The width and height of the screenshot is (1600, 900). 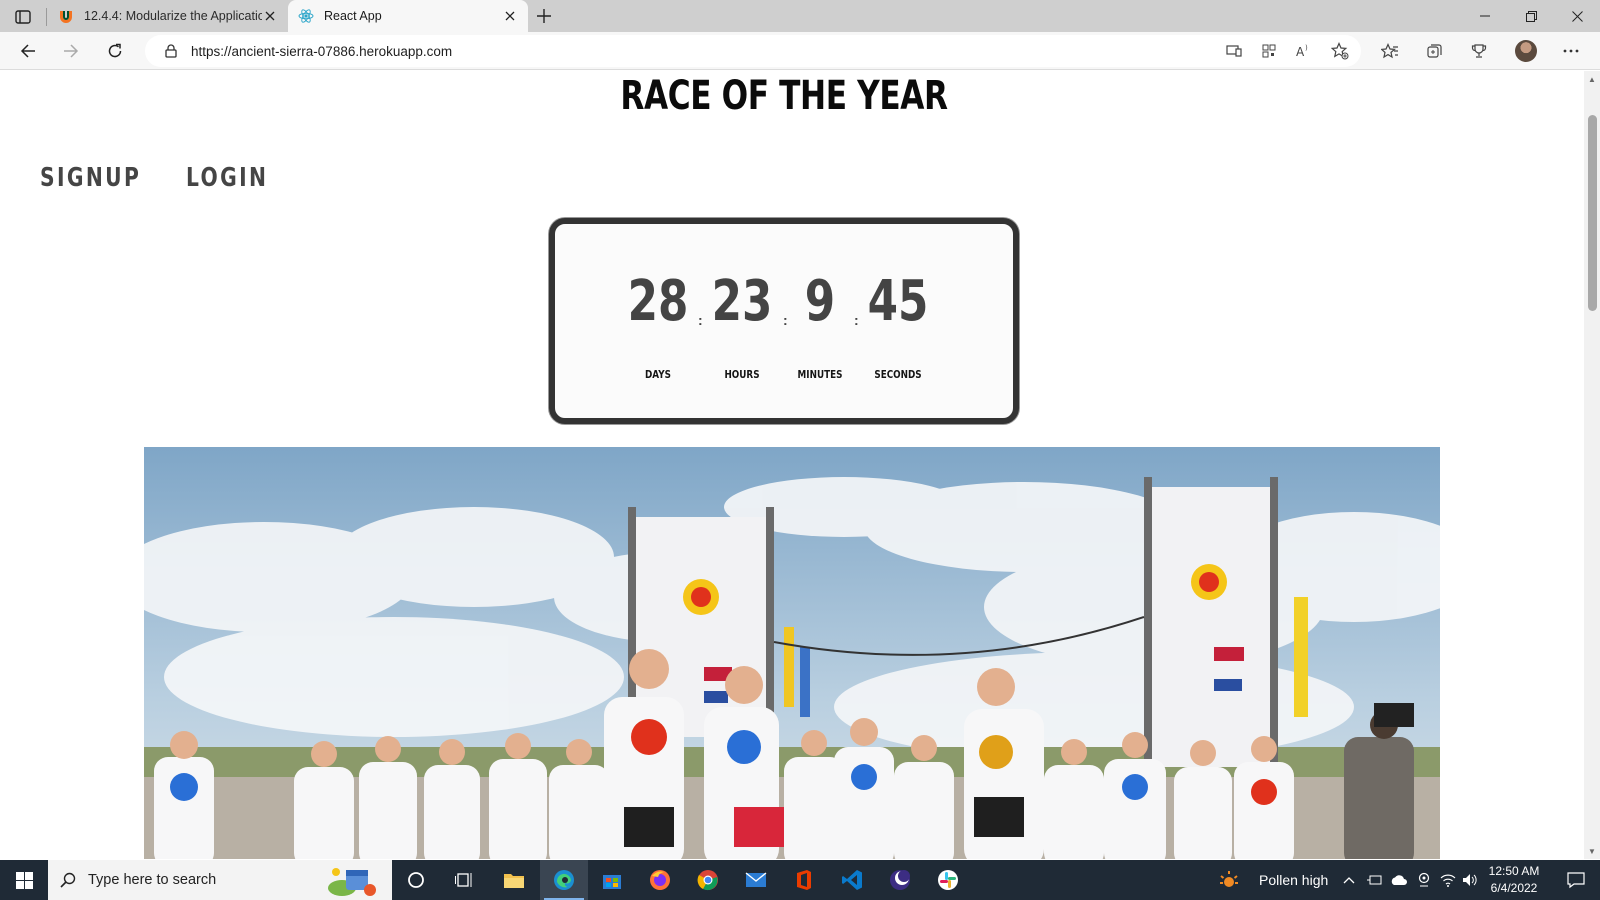 I want to click on collections-icon, so click(x=1435, y=51).